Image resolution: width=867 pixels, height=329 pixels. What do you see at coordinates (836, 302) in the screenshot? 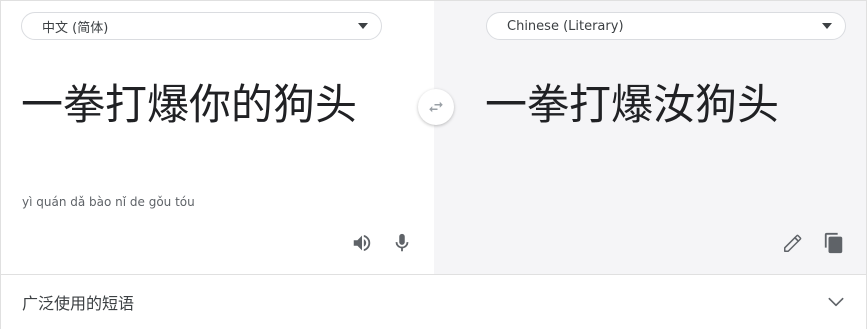
I see `chevron-down-icon` at bounding box center [836, 302].